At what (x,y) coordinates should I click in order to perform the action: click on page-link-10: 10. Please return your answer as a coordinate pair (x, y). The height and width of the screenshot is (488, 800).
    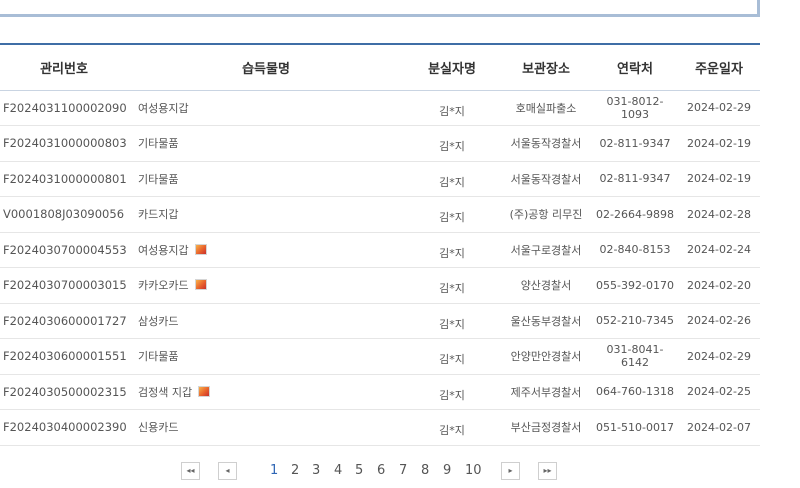
    Looking at the image, I should click on (473, 471).